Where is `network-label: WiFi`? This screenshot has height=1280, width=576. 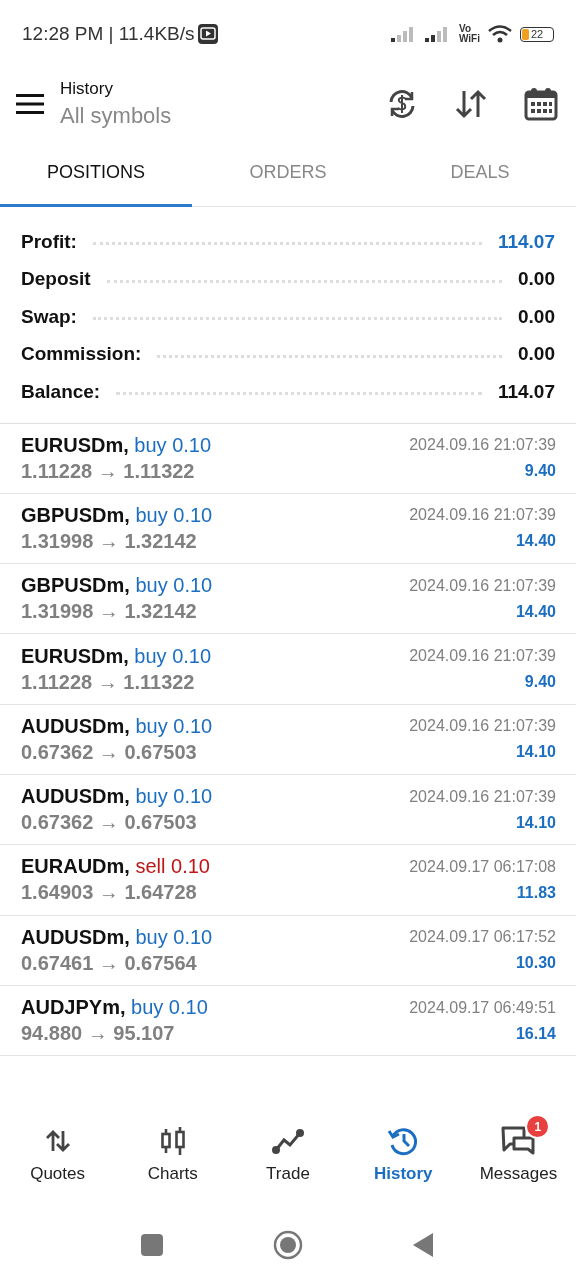
network-label: WiFi is located at coordinates (469, 39).